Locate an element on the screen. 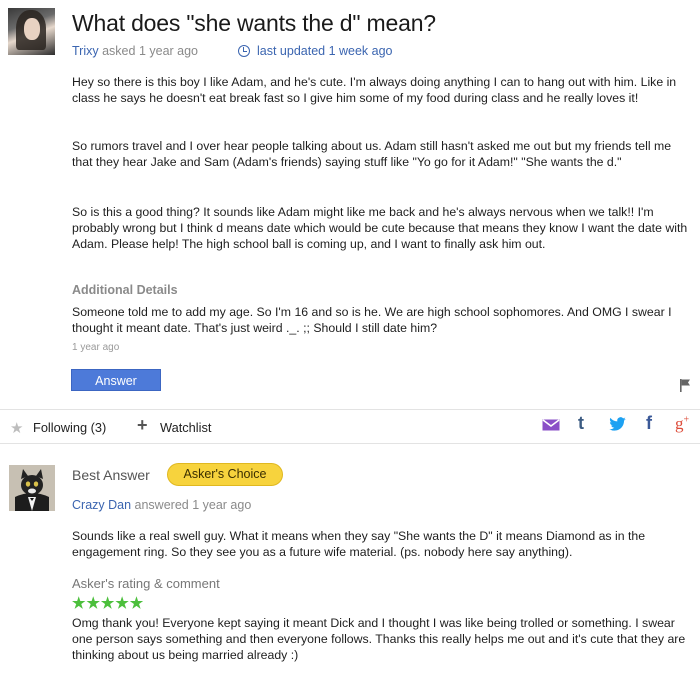 The image size is (700, 673). asker-name-link: Trixy is located at coordinates (85, 51).